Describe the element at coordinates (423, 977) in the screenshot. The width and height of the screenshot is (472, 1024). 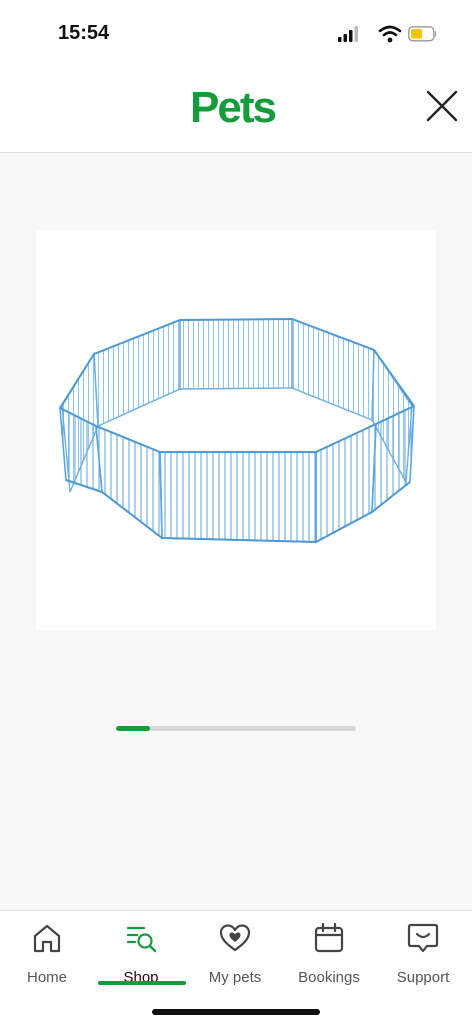
I see `nav-label-support: Support` at that location.